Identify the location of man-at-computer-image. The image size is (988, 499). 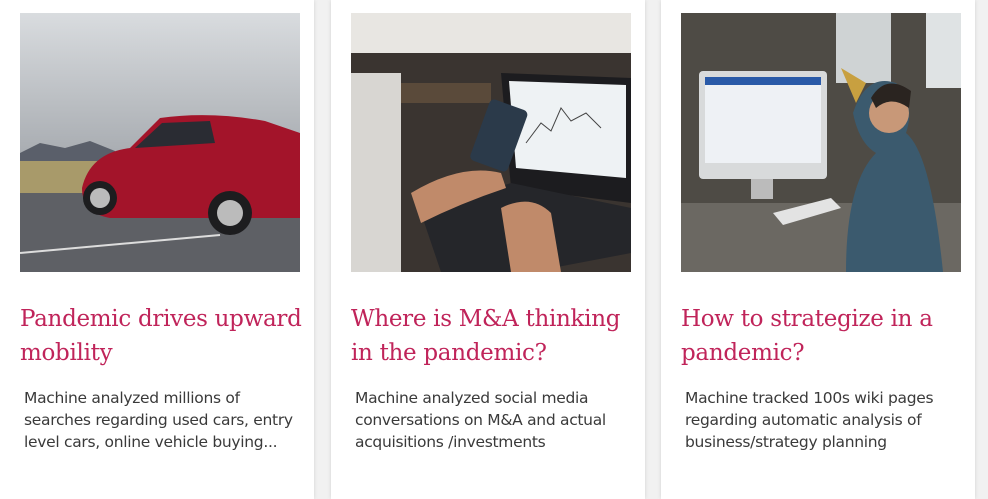
(821, 142).